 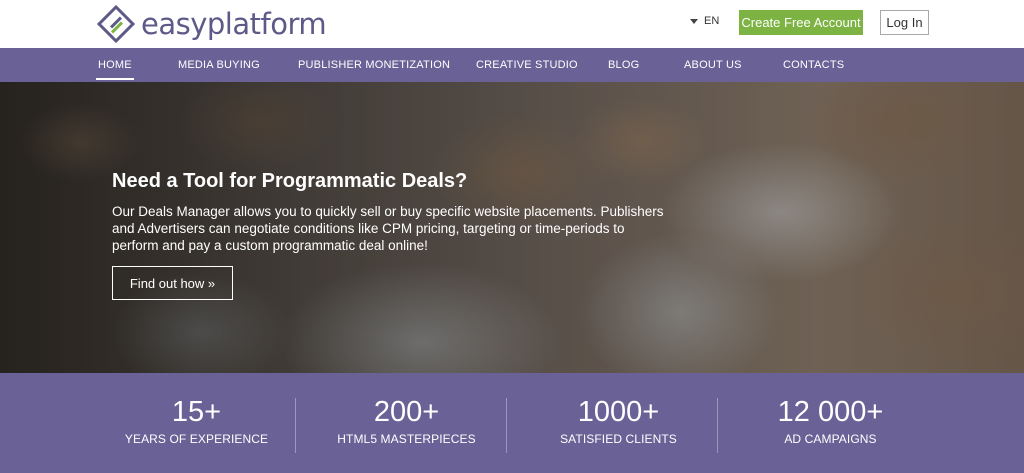 What do you see at coordinates (116, 24) in the screenshot?
I see `easyplatform-logo-icon` at bounding box center [116, 24].